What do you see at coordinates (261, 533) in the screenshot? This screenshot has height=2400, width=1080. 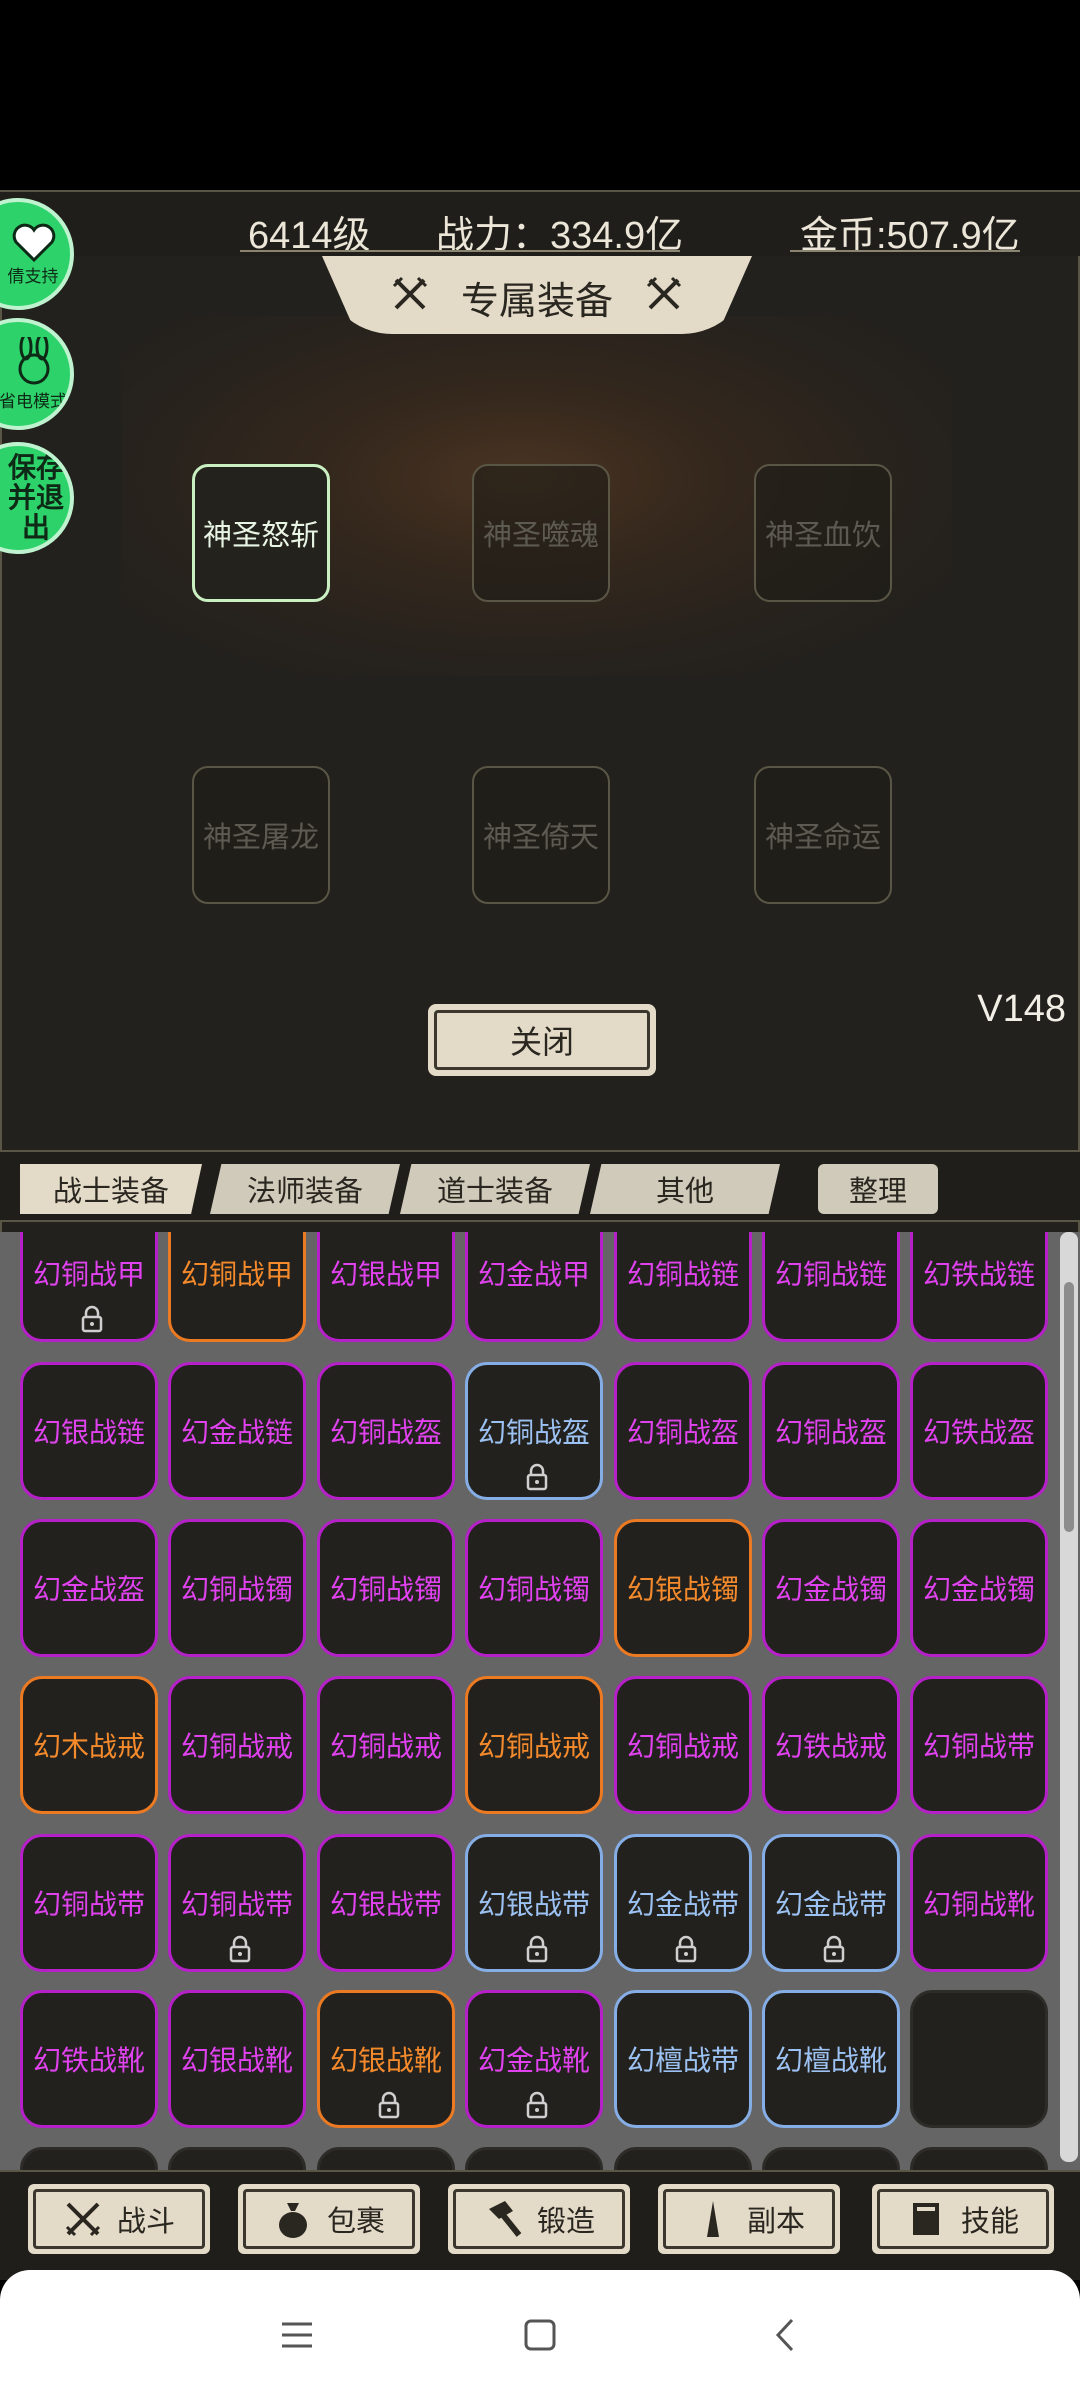 I see `exclusive-slot-1: 神圣怒斩` at bounding box center [261, 533].